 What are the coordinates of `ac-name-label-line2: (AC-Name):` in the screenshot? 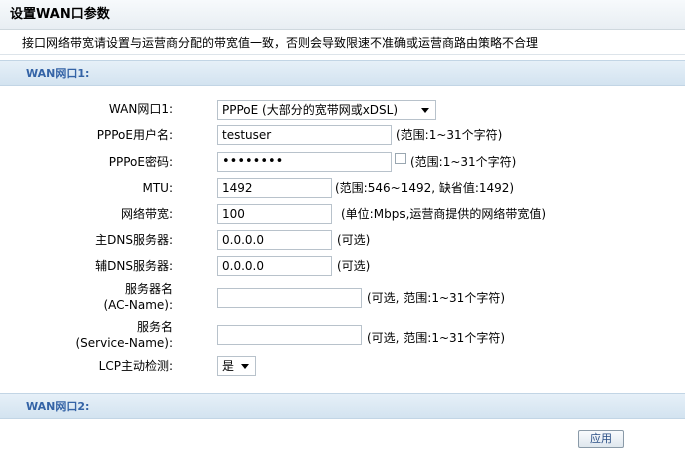 It's located at (138, 305).